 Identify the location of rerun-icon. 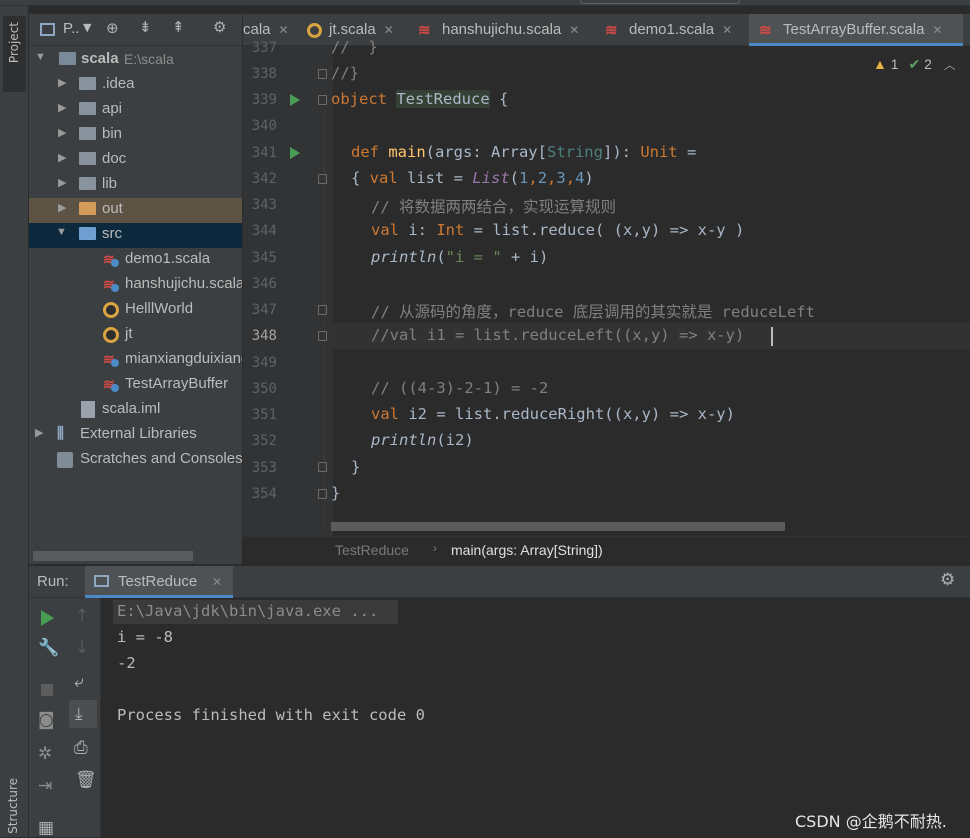
(47, 618).